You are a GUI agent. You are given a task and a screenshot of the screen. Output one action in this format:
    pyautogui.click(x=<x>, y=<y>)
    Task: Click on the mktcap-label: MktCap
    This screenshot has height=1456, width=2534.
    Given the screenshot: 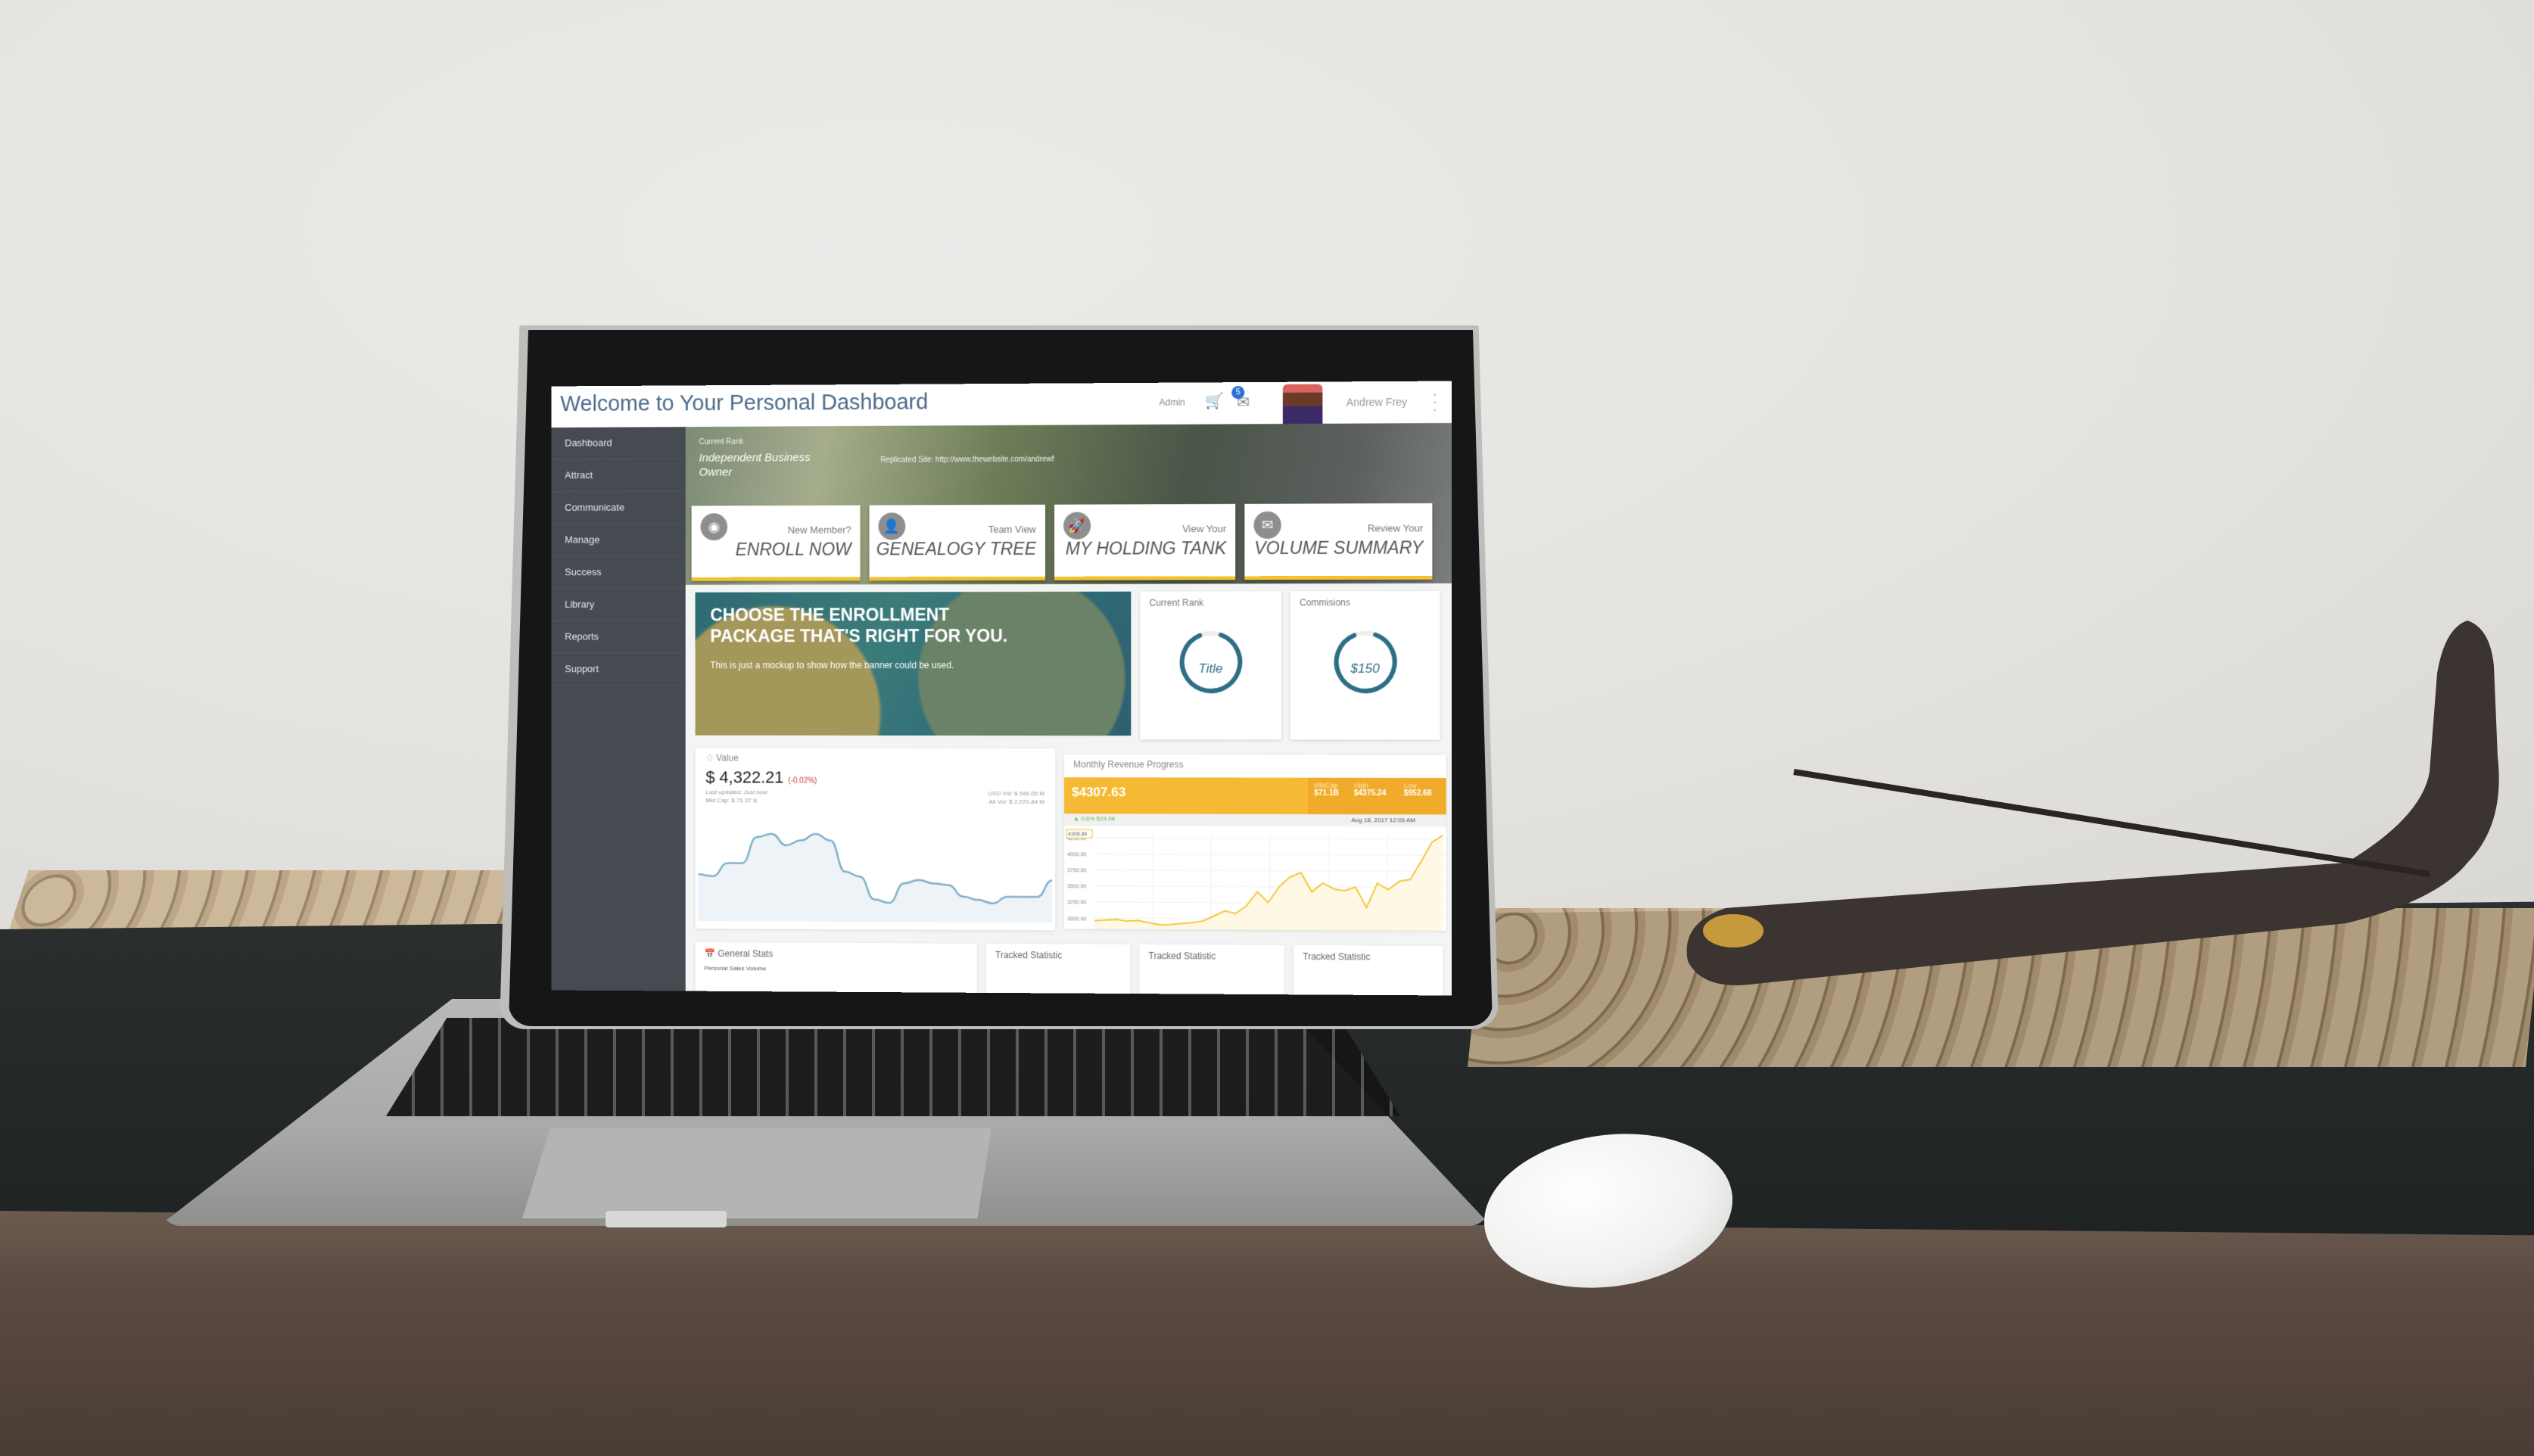 What is the action you would take?
    pyautogui.click(x=1326, y=785)
    